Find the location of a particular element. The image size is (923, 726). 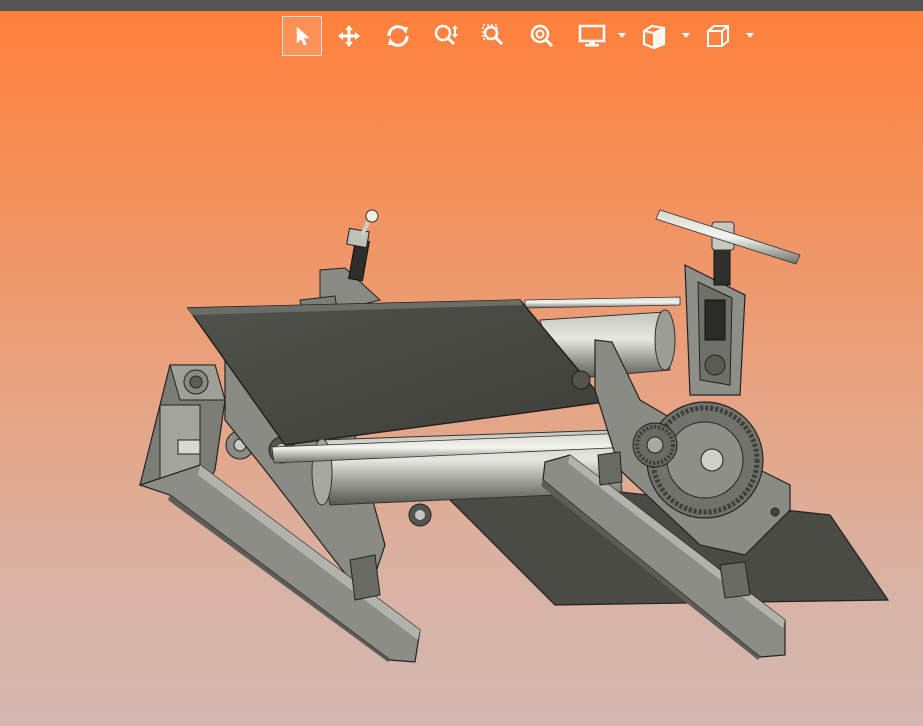

zoom-fit-button is located at coordinates (542, 36).